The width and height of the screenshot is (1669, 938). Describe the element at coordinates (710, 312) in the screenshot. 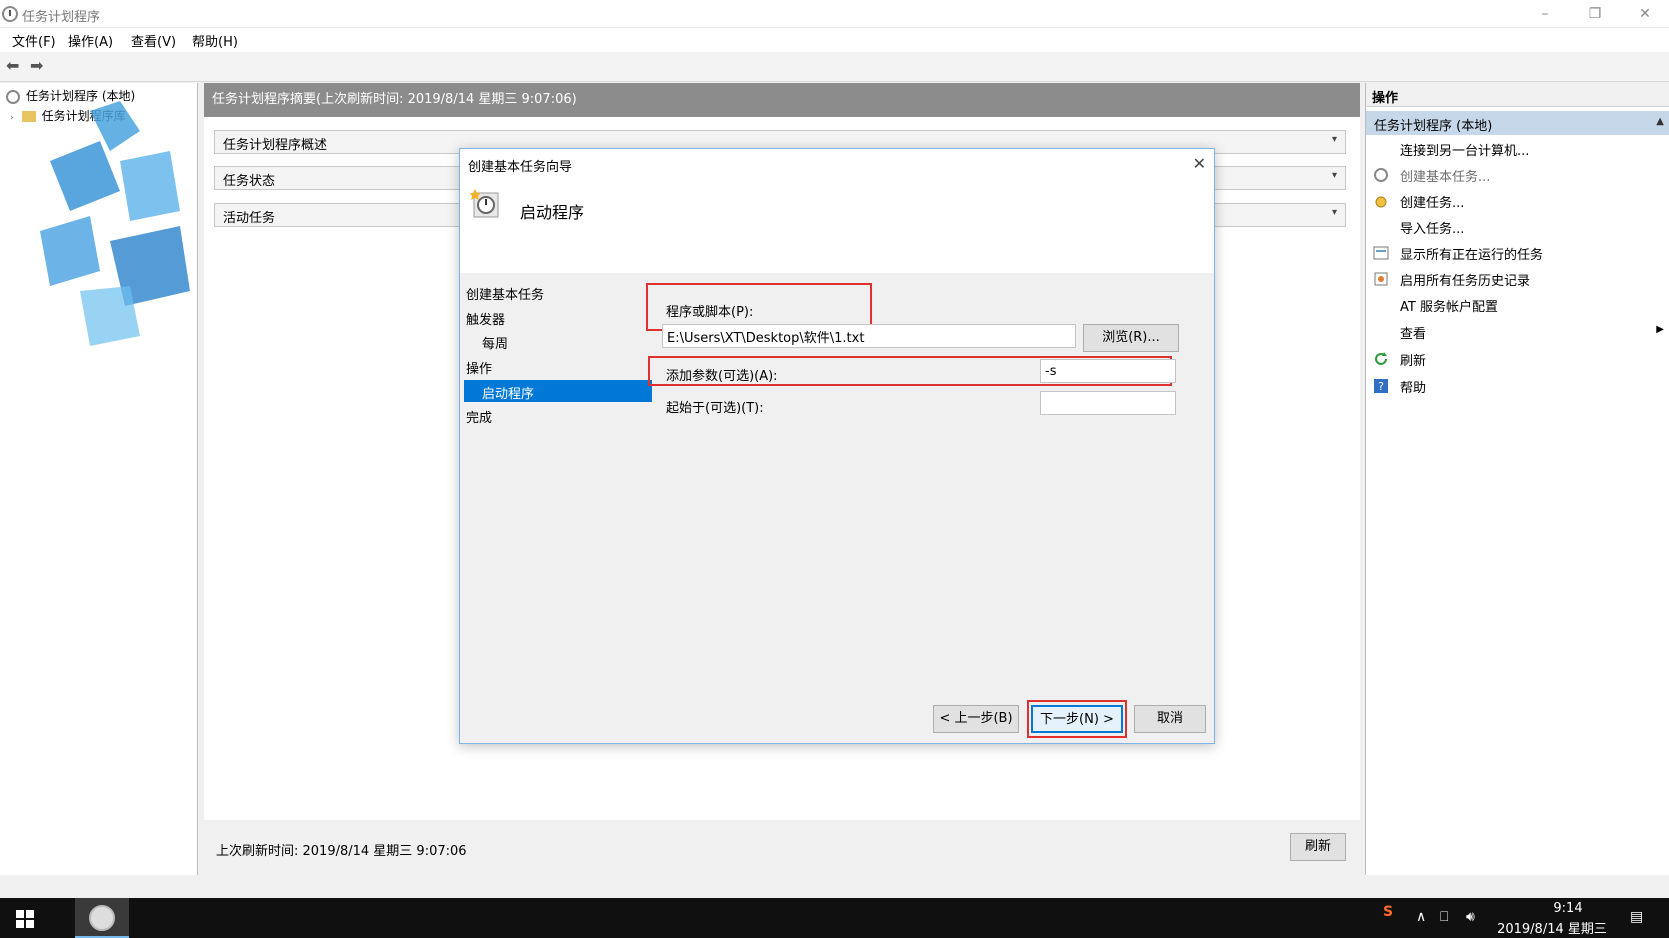

I see `program-label: 程序或脚本(P):` at that location.